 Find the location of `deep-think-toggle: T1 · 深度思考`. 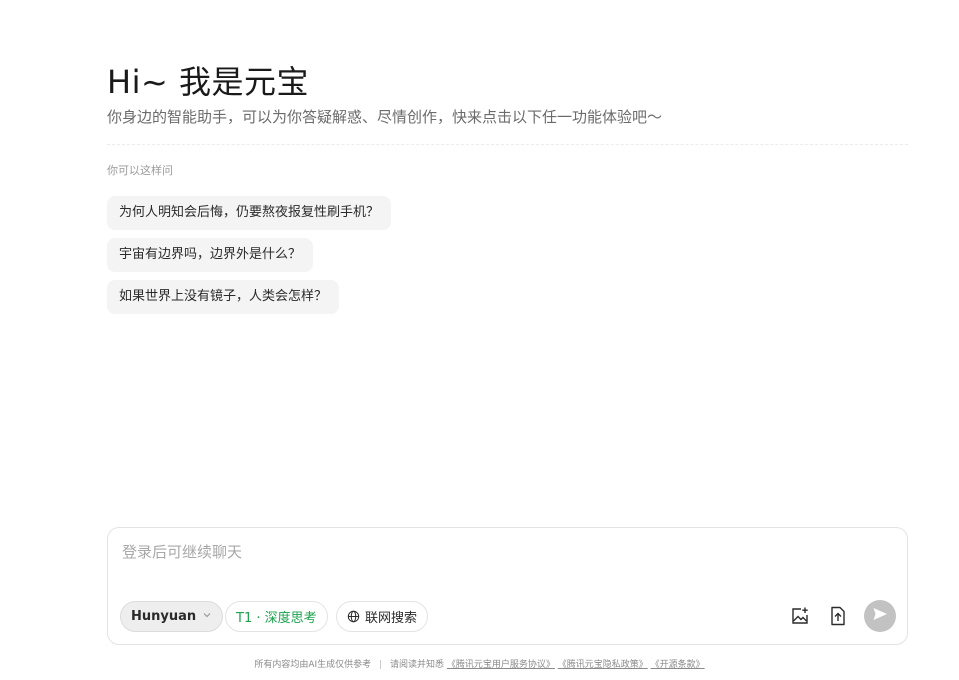

deep-think-toggle: T1 · 深度思考 is located at coordinates (276, 616).